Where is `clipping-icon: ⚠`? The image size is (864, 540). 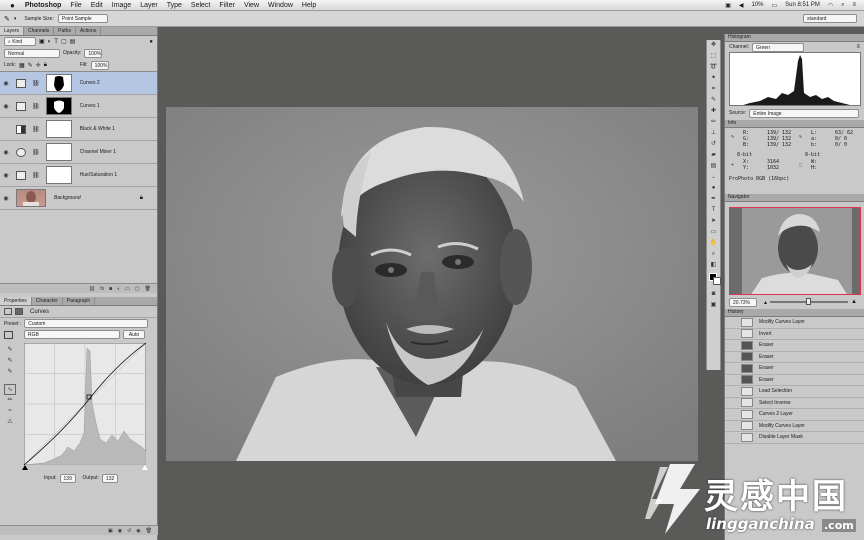
clipping-icon: ⚠ is located at coordinates (10, 422).